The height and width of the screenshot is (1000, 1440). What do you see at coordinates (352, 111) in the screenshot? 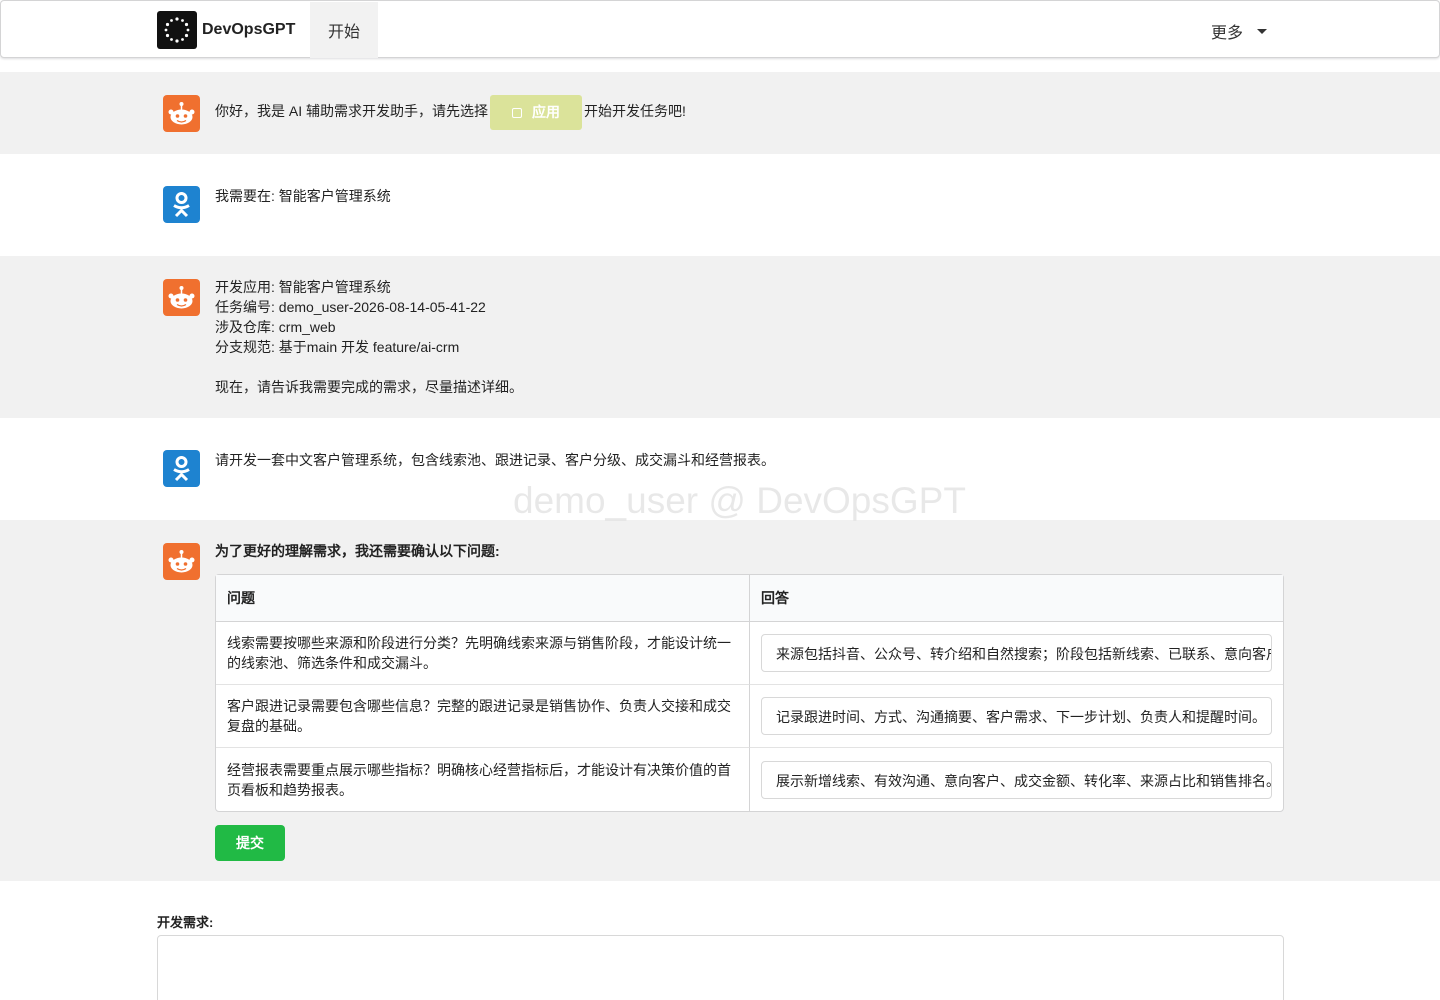
I see `greeting-before: 你好，我是 AI 辅助需求开发助手，请先选择` at bounding box center [352, 111].